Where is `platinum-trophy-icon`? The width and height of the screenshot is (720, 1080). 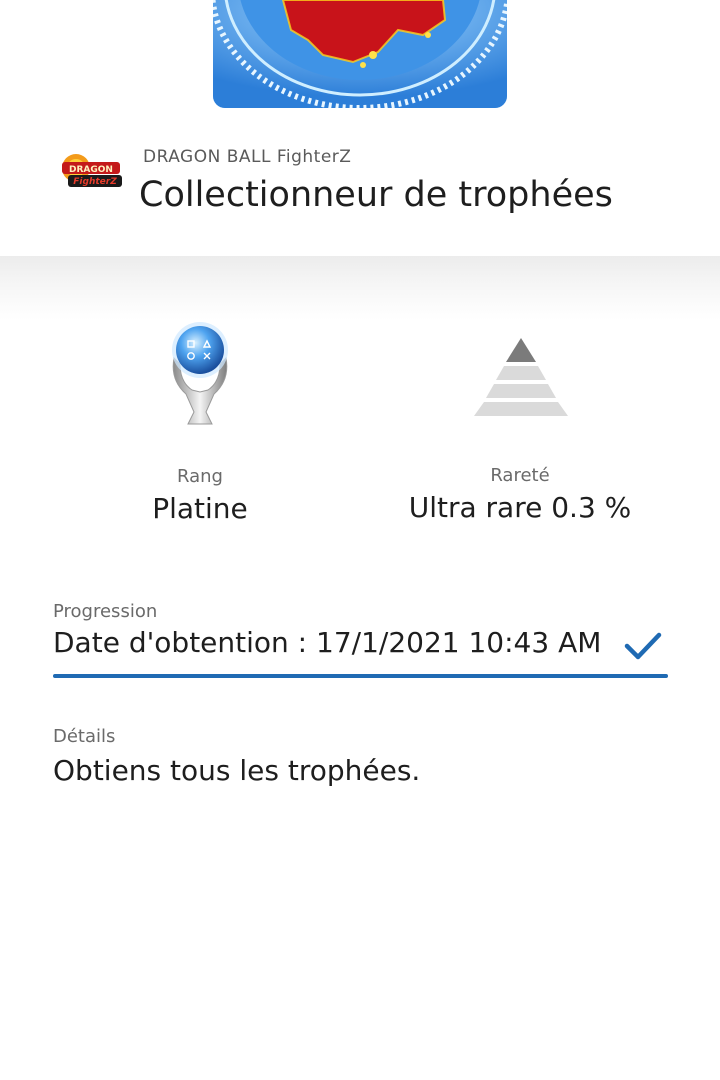
platinum-trophy-icon is located at coordinates (200, 375).